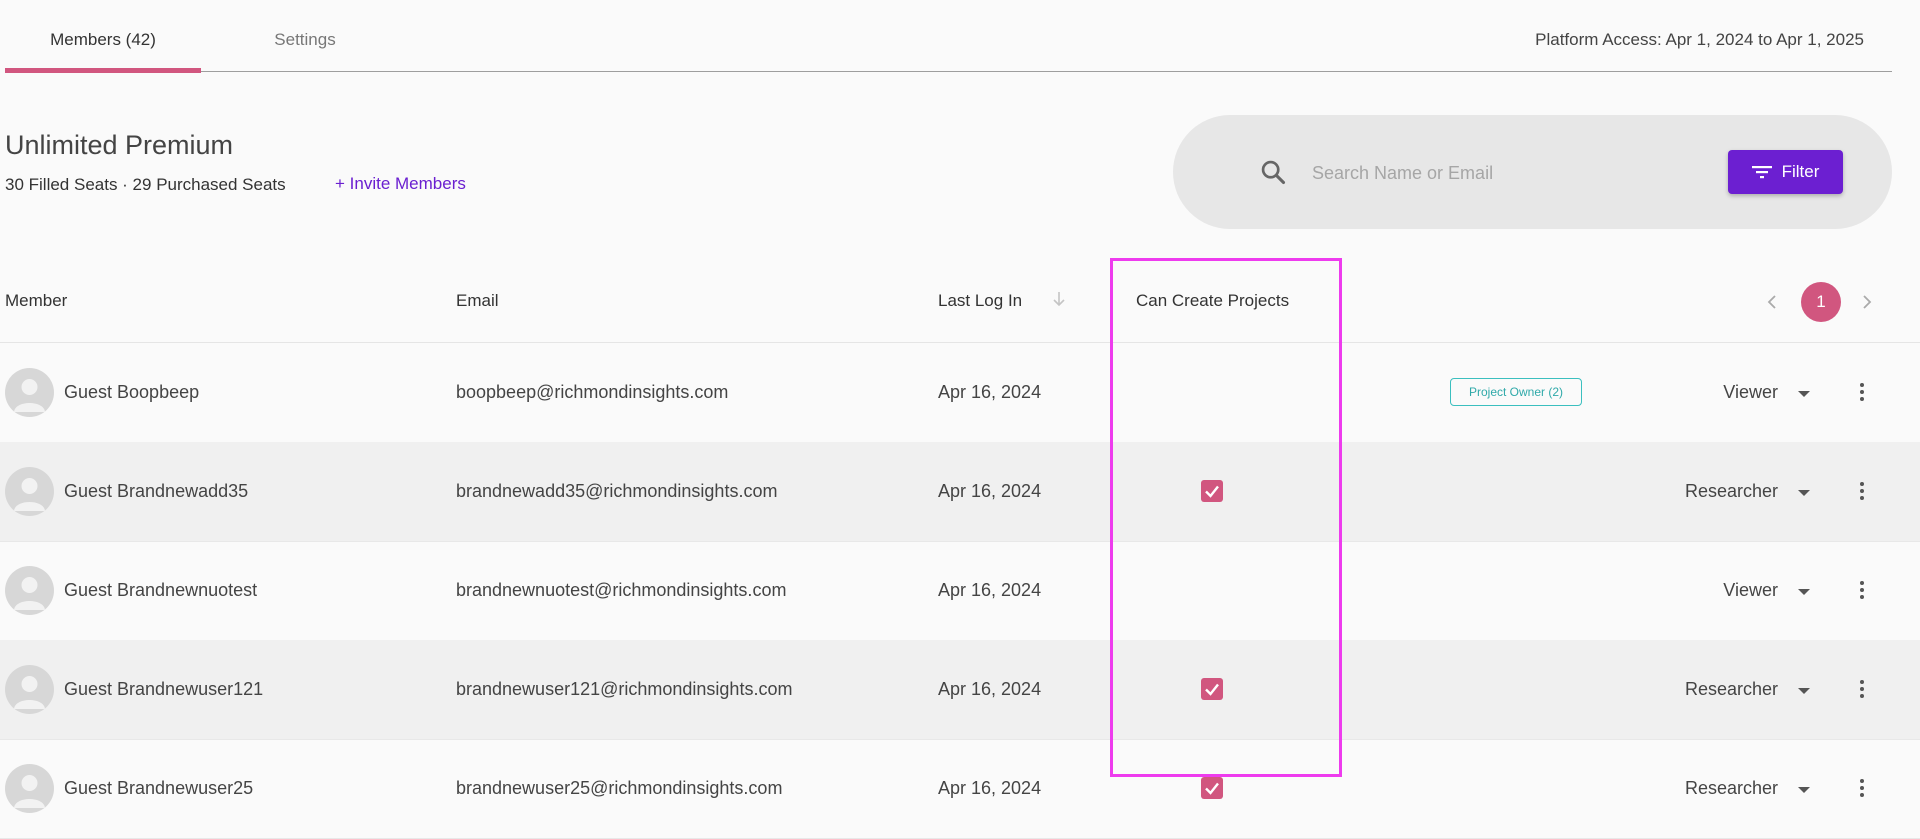 The width and height of the screenshot is (1920, 839). Describe the element at coordinates (1772, 302) in the screenshot. I see `chevron-left-icon` at that location.